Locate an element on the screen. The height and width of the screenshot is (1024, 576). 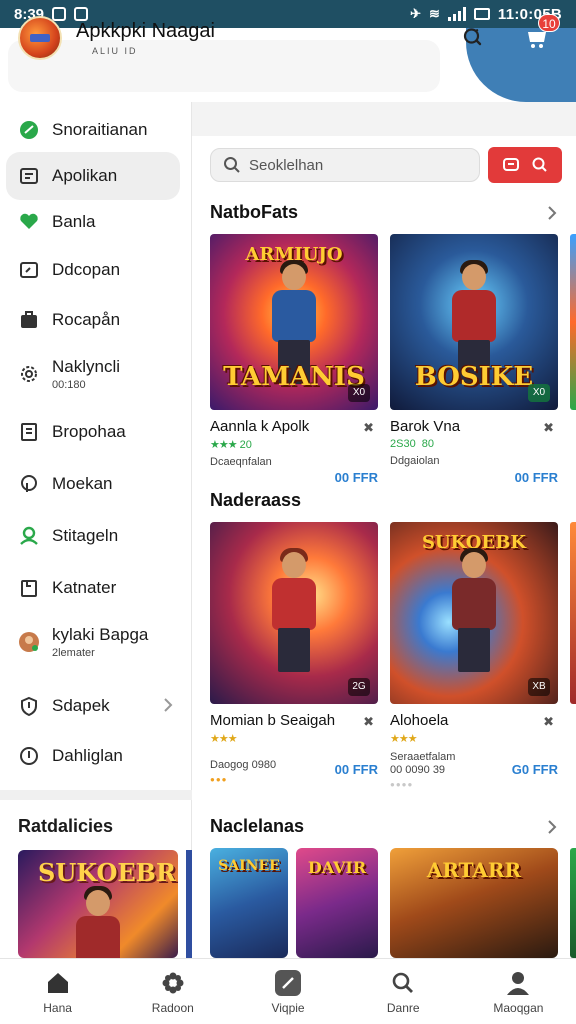
sidebar-divider is located at coordinates (96, 795).